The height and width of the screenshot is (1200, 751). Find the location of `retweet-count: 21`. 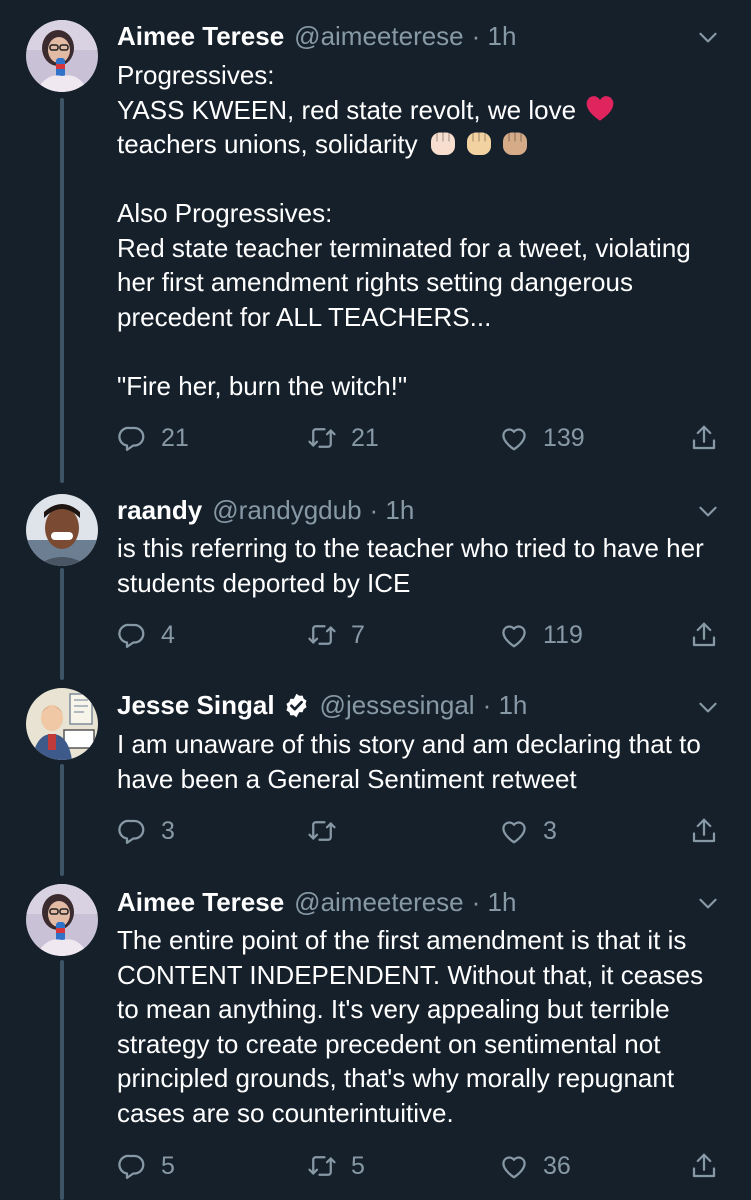

retweet-count: 21 is located at coordinates (365, 437).